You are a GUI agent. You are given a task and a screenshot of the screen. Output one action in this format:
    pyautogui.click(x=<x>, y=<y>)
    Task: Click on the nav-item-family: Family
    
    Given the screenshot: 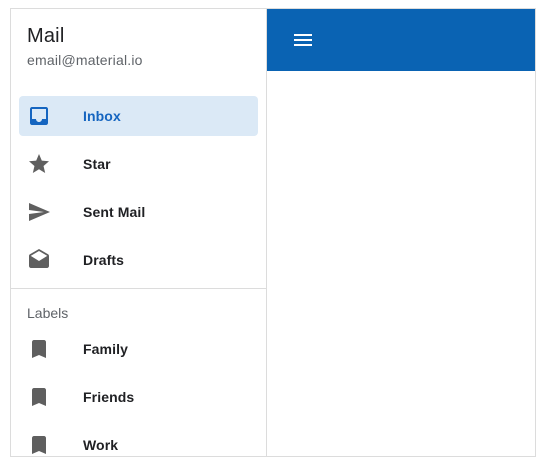 What is the action you would take?
    pyautogui.click(x=138, y=349)
    